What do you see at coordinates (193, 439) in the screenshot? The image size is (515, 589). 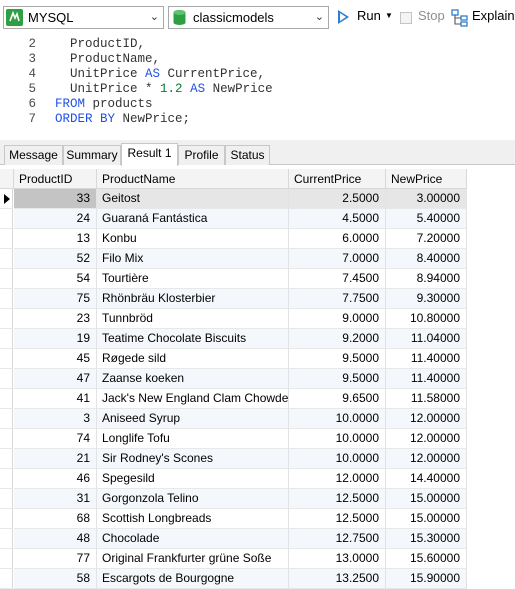 I see `cell-productname: Longlife Tofu` at bounding box center [193, 439].